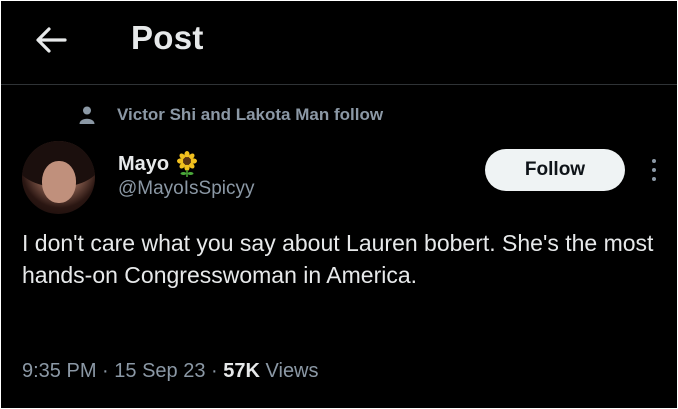  I want to click on more-options-button, so click(654, 170).